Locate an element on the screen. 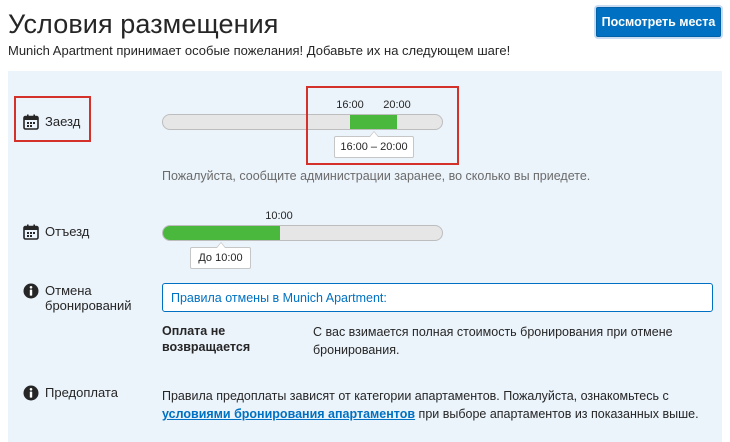 The width and height of the screenshot is (730, 442). checkin-label: Заезд is located at coordinates (51, 122).